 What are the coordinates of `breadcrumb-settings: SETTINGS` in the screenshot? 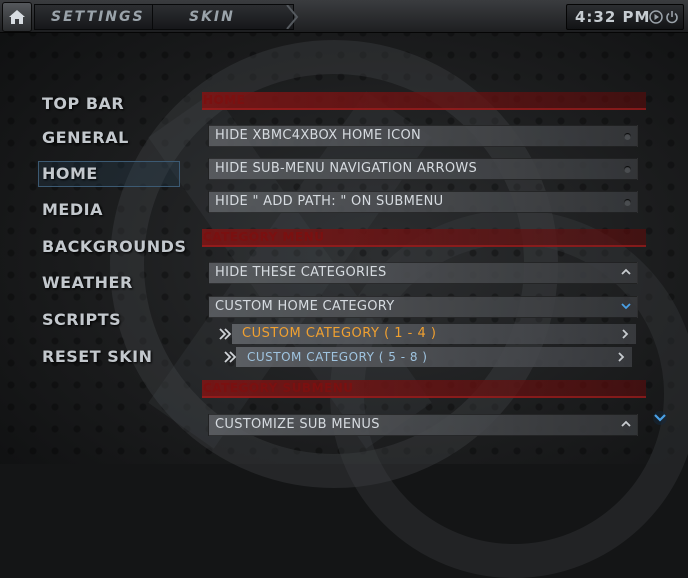 It's located at (101, 17).